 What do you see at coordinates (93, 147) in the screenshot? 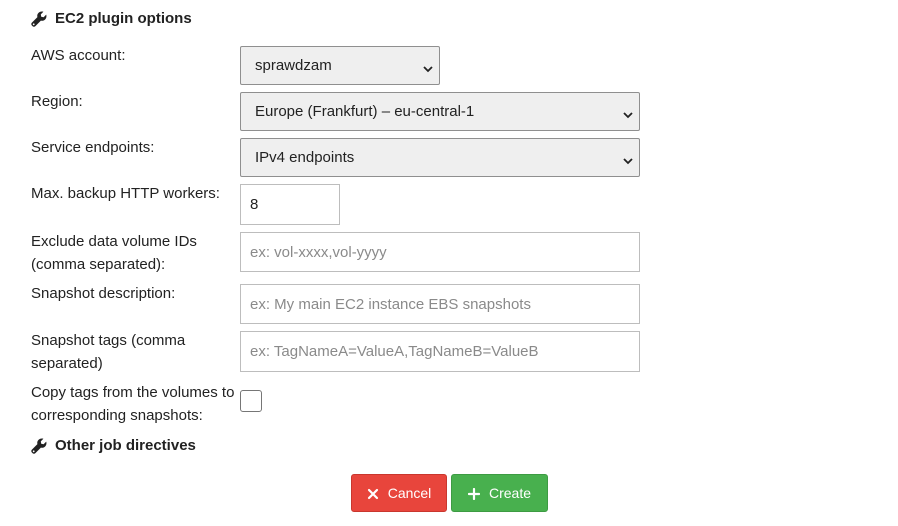
I see `service-endpoints-label: Service endpoints:` at bounding box center [93, 147].